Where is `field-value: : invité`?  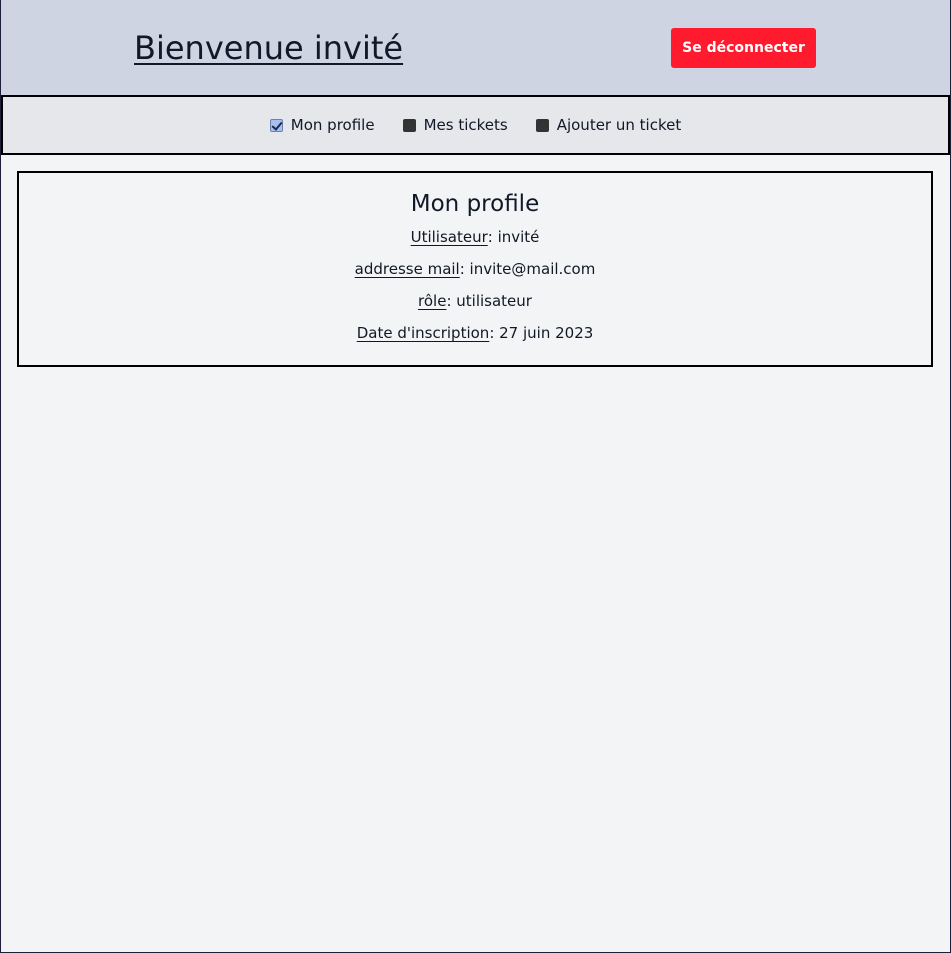
field-value: : invité is located at coordinates (513, 237).